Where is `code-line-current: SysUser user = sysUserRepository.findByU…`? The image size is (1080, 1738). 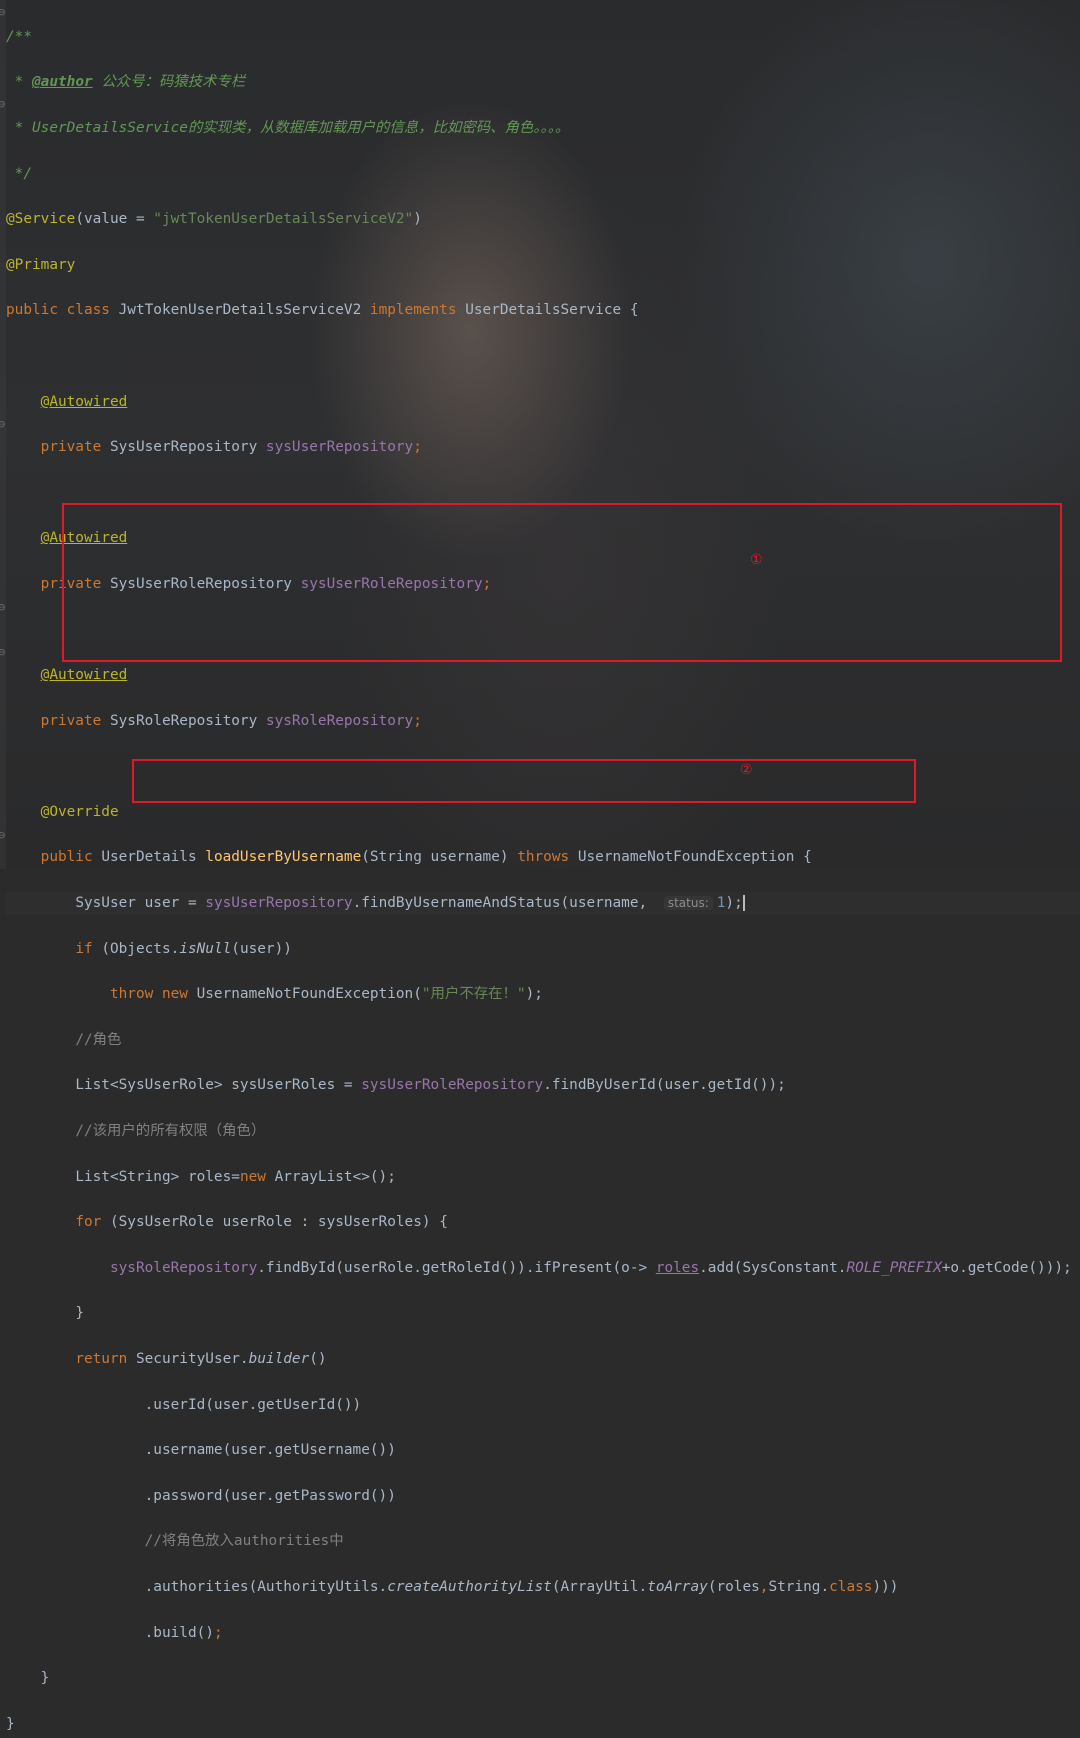
code-line-current: SysUser user = sysUserRepository.findByU… is located at coordinates (543, 903).